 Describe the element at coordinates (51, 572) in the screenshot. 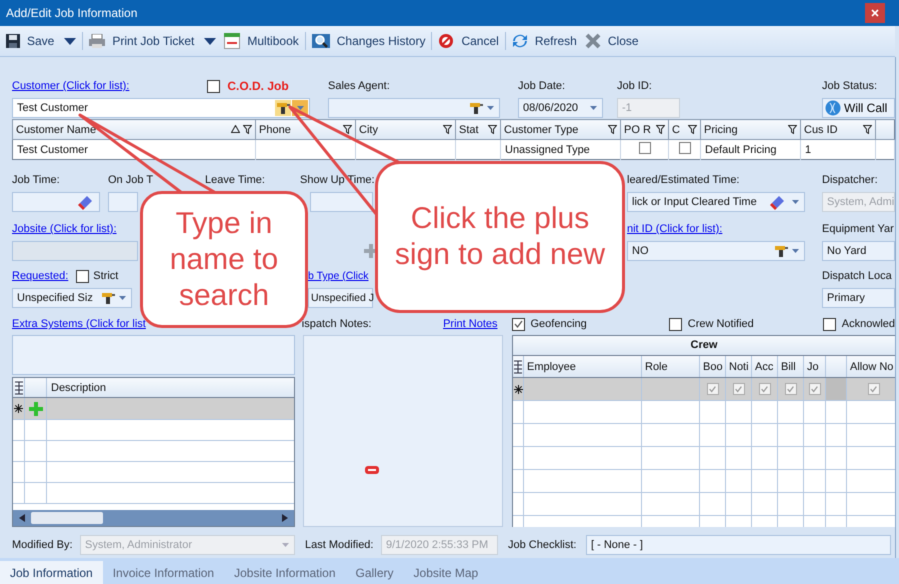

I see `tab: Job Information` at that location.